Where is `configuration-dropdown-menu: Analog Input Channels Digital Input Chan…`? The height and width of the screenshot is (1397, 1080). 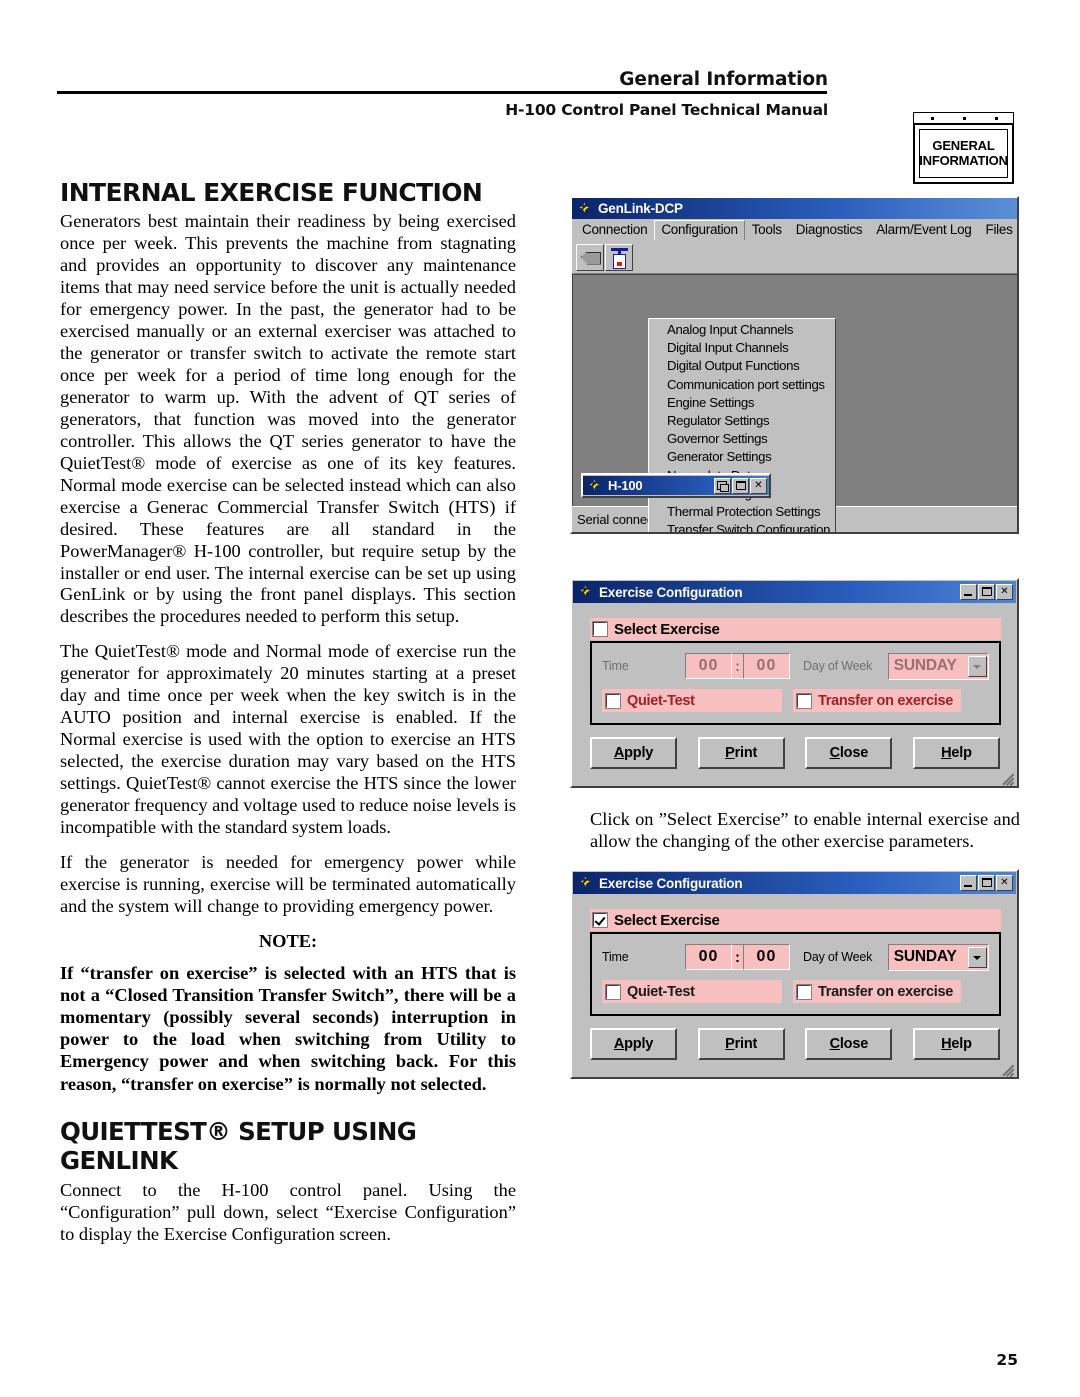
configuration-dropdown-menu: Analog Input Channels Digital Input Chan… is located at coordinates (742, 425).